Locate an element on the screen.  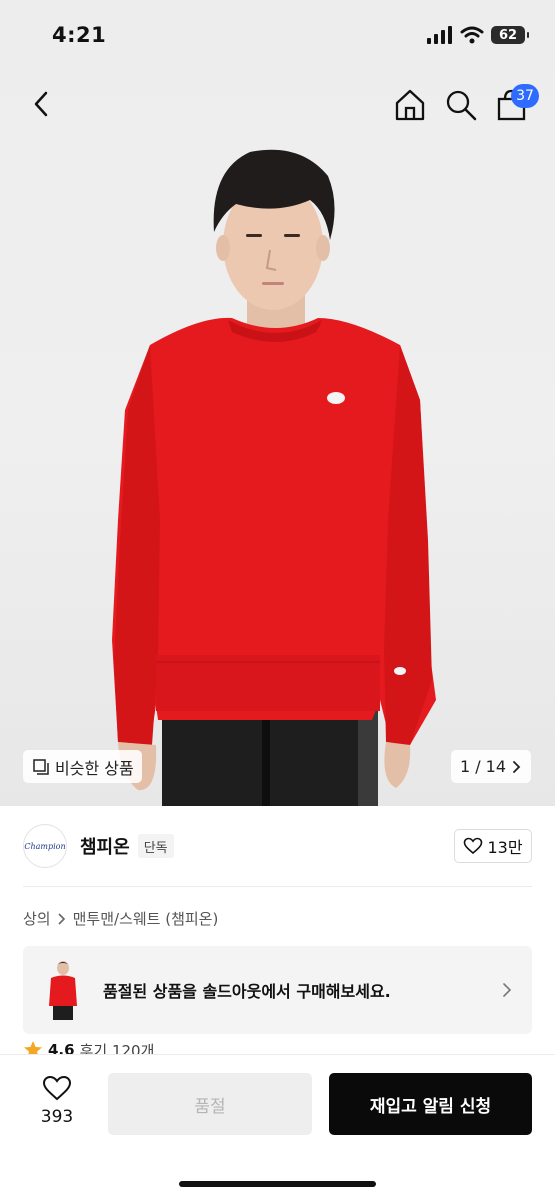
cart-count-badge: 37 is located at coordinates (525, 96).